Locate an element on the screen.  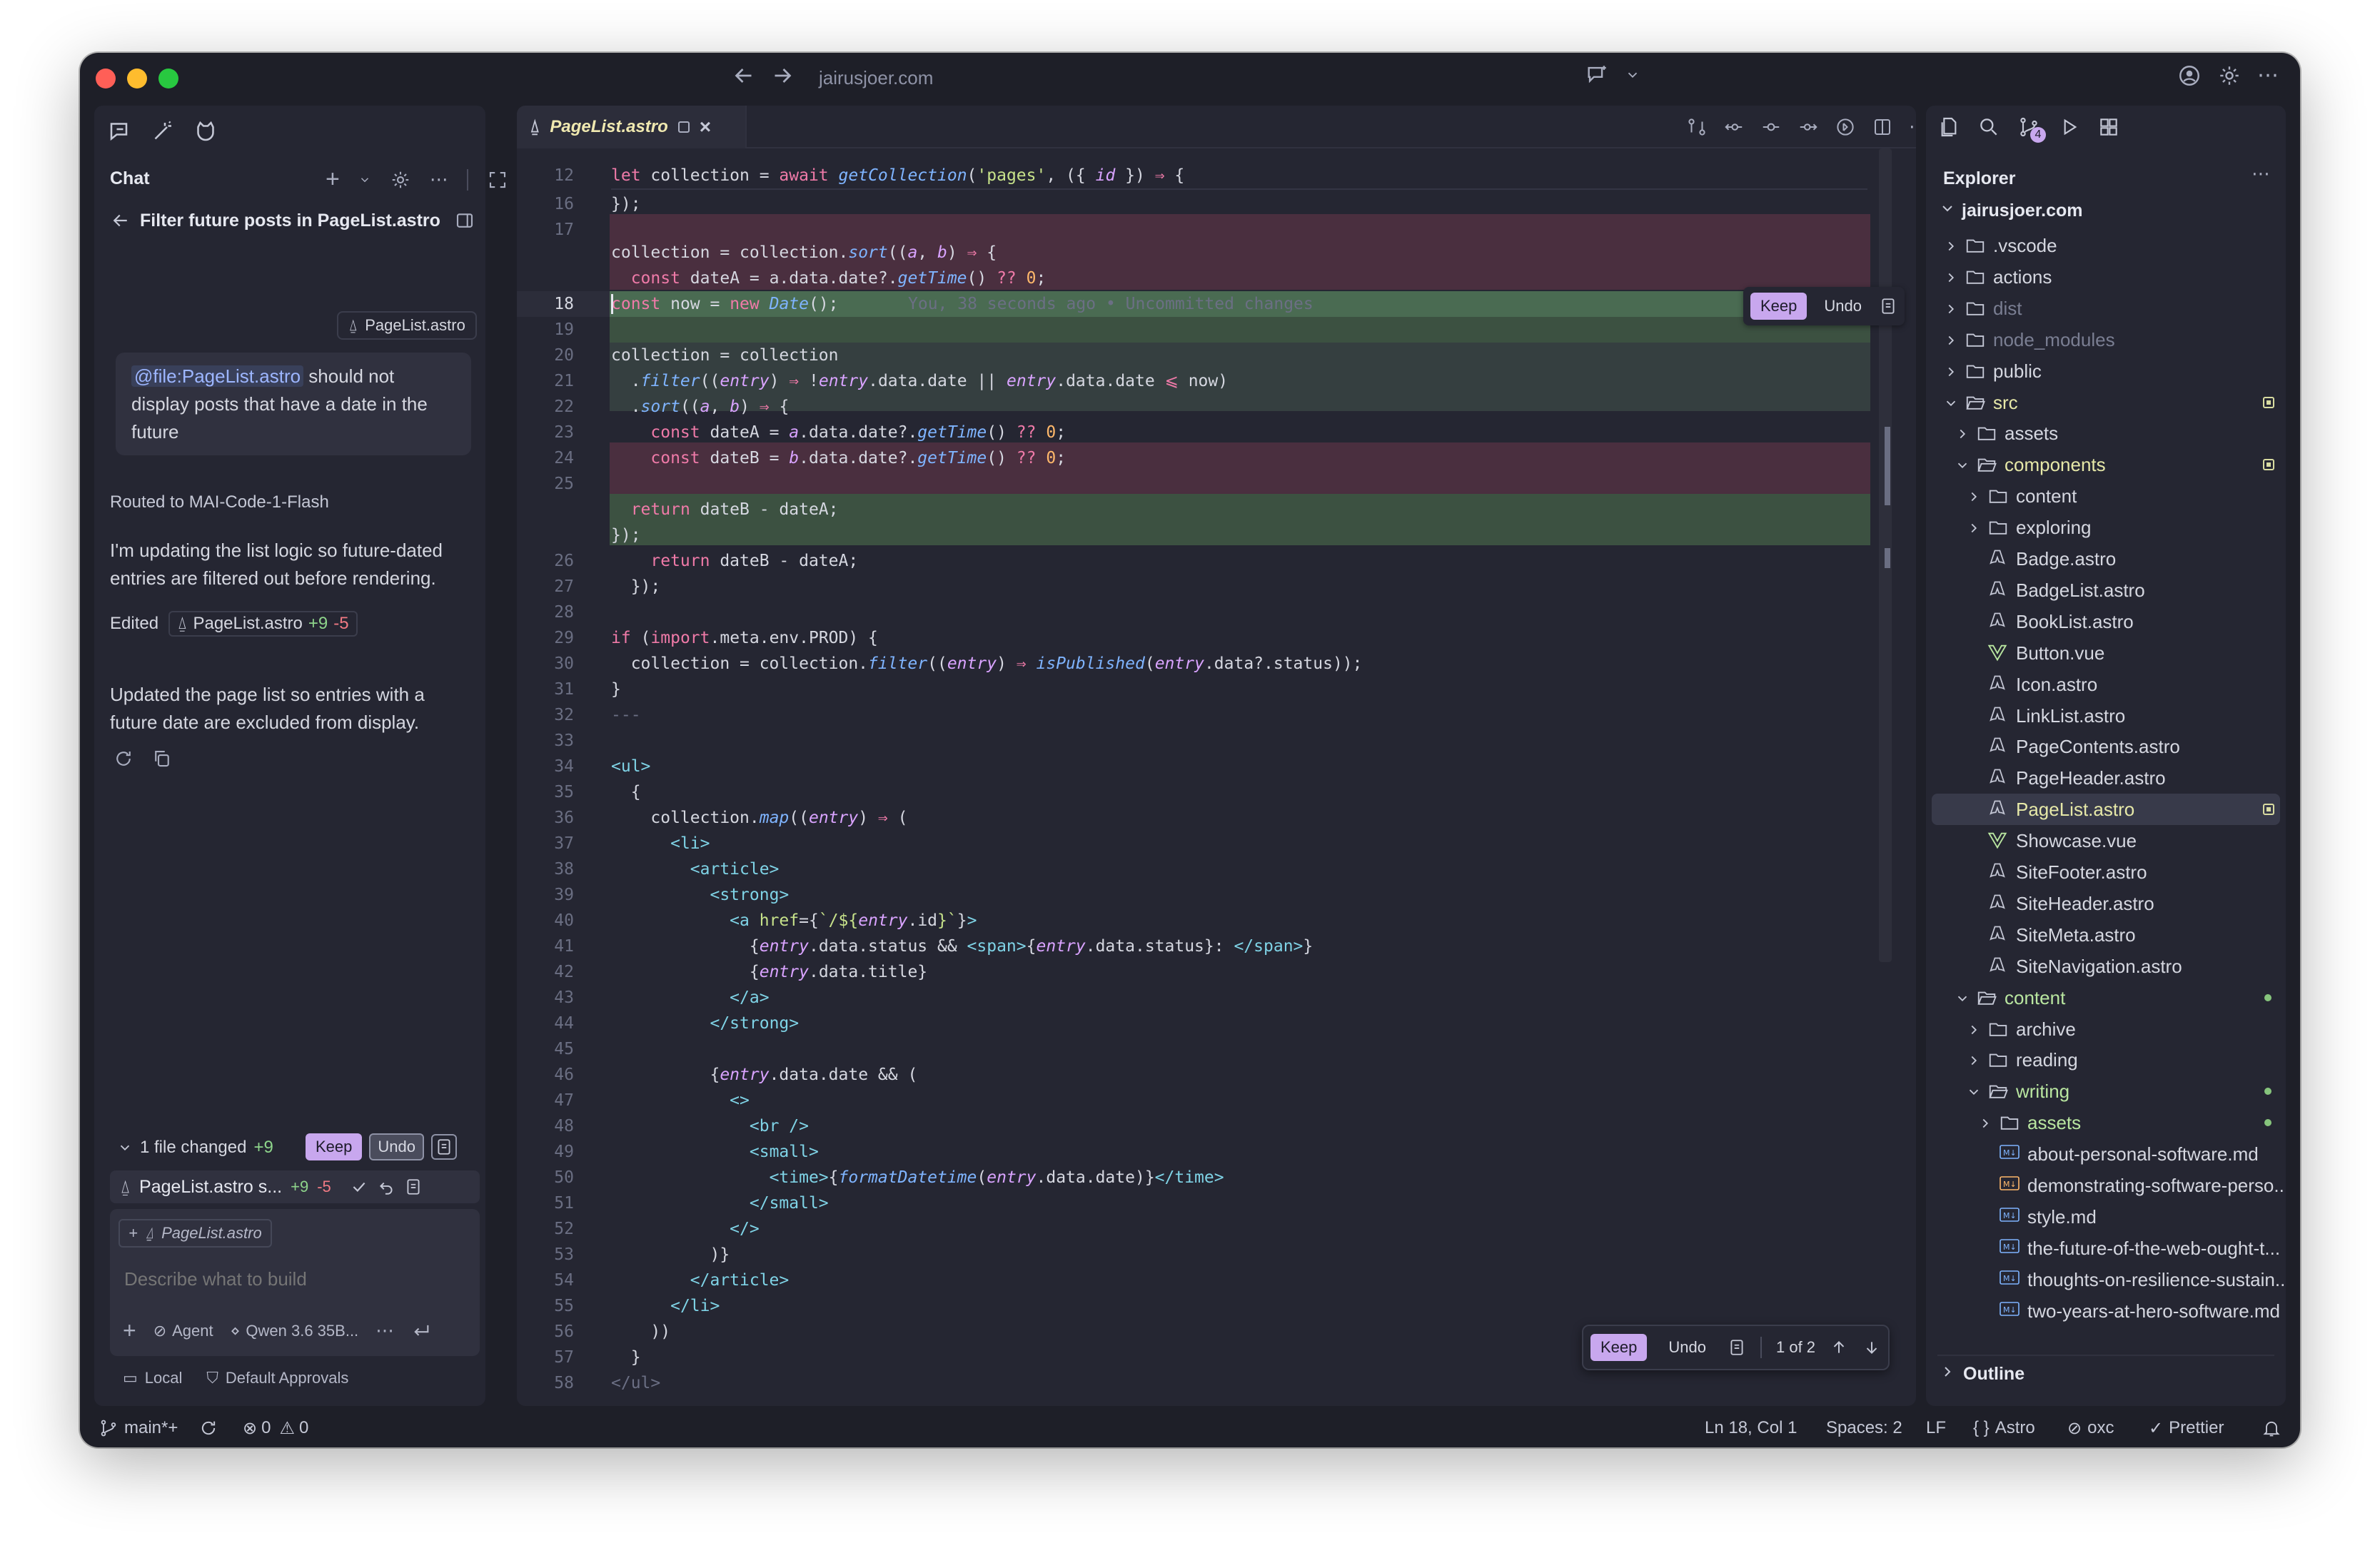
tree-item: M↓ about-personal-software.md is located at coordinates (2106, 1154).